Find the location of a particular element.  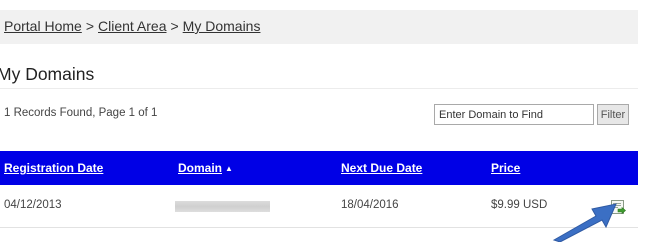

column-registration-date: Registration Date is located at coordinates (53, 168).